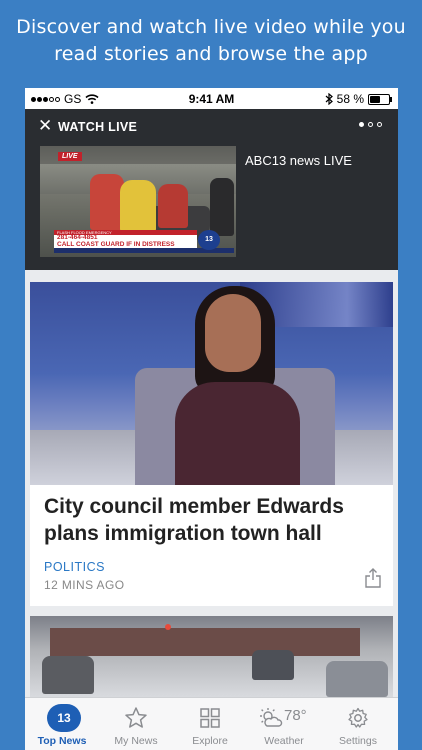  What do you see at coordinates (210, 718) in the screenshot?
I see `grid-icon` at bounding box center [210, 718].